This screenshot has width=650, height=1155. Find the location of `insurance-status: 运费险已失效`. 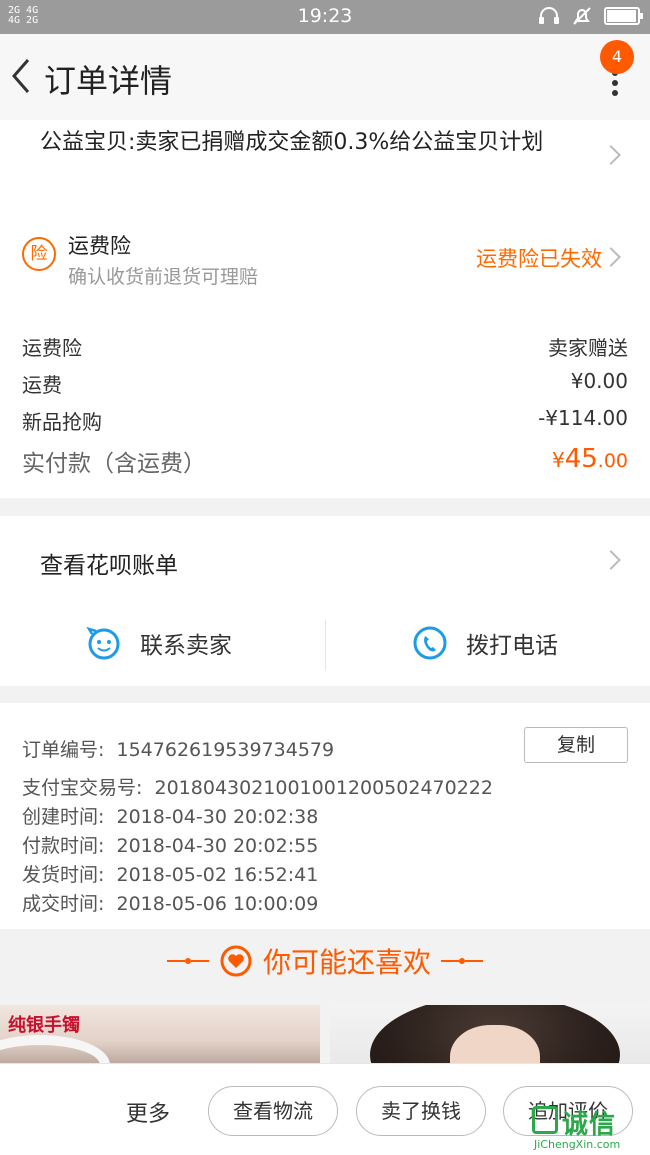

insurance-status: 运费险已失效 is located at coordinates (539, 259).